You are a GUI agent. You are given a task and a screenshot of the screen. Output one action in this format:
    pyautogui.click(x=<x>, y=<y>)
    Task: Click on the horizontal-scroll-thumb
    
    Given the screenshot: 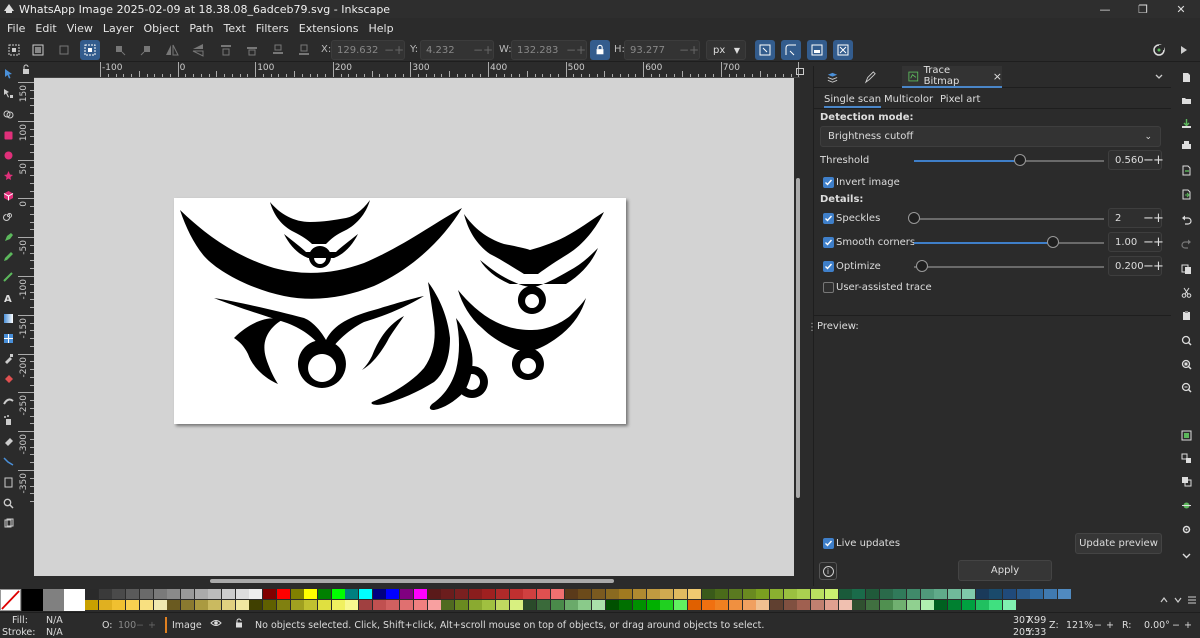 What is the action you would take?
    pyautogui.click(x=412, y=581)
    